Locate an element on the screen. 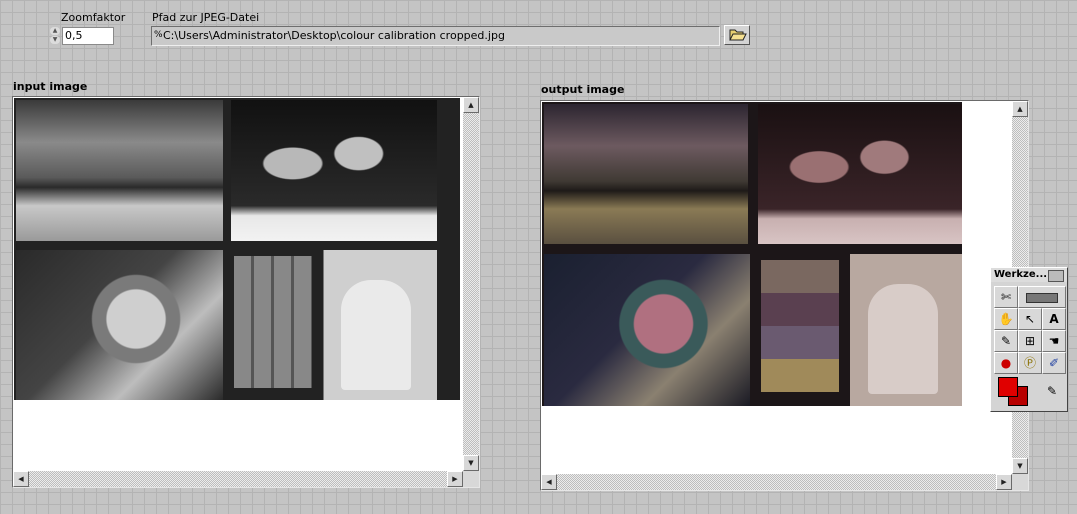  color-tool is located at coordinates (1016, 392).